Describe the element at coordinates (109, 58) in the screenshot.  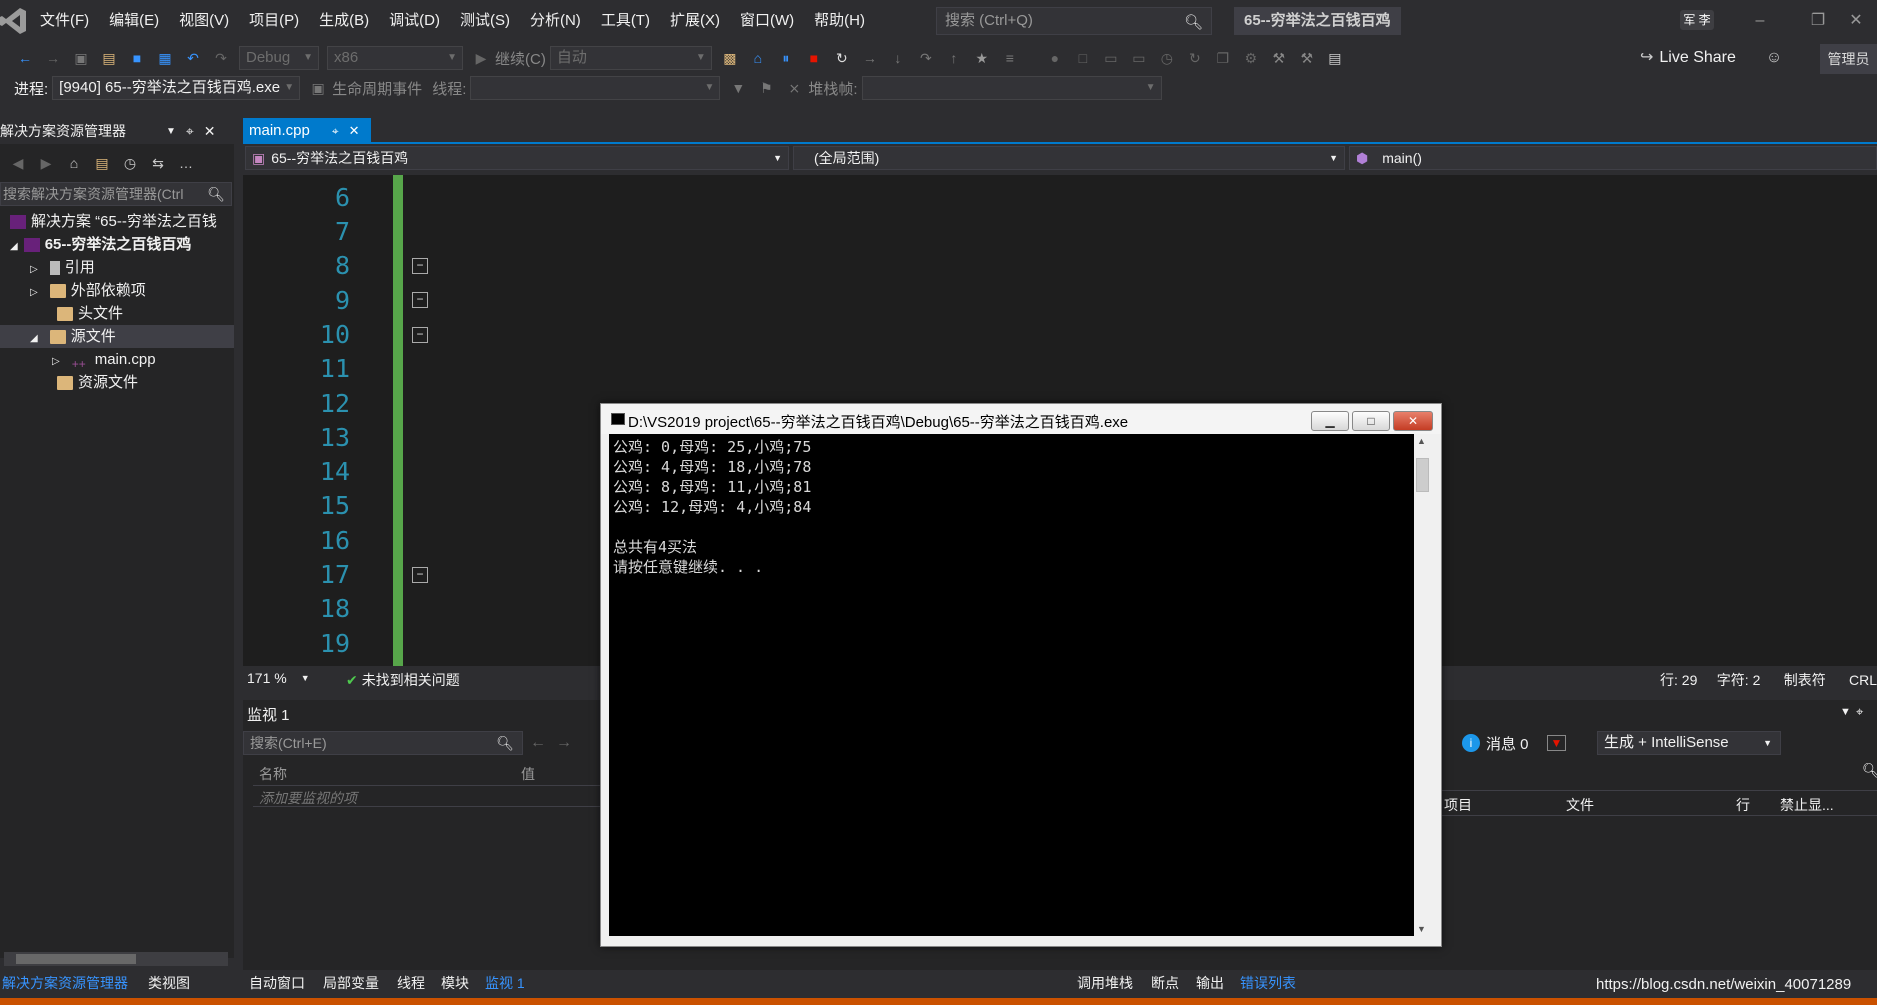
I see `open-folder-icon: ▤` at that location.